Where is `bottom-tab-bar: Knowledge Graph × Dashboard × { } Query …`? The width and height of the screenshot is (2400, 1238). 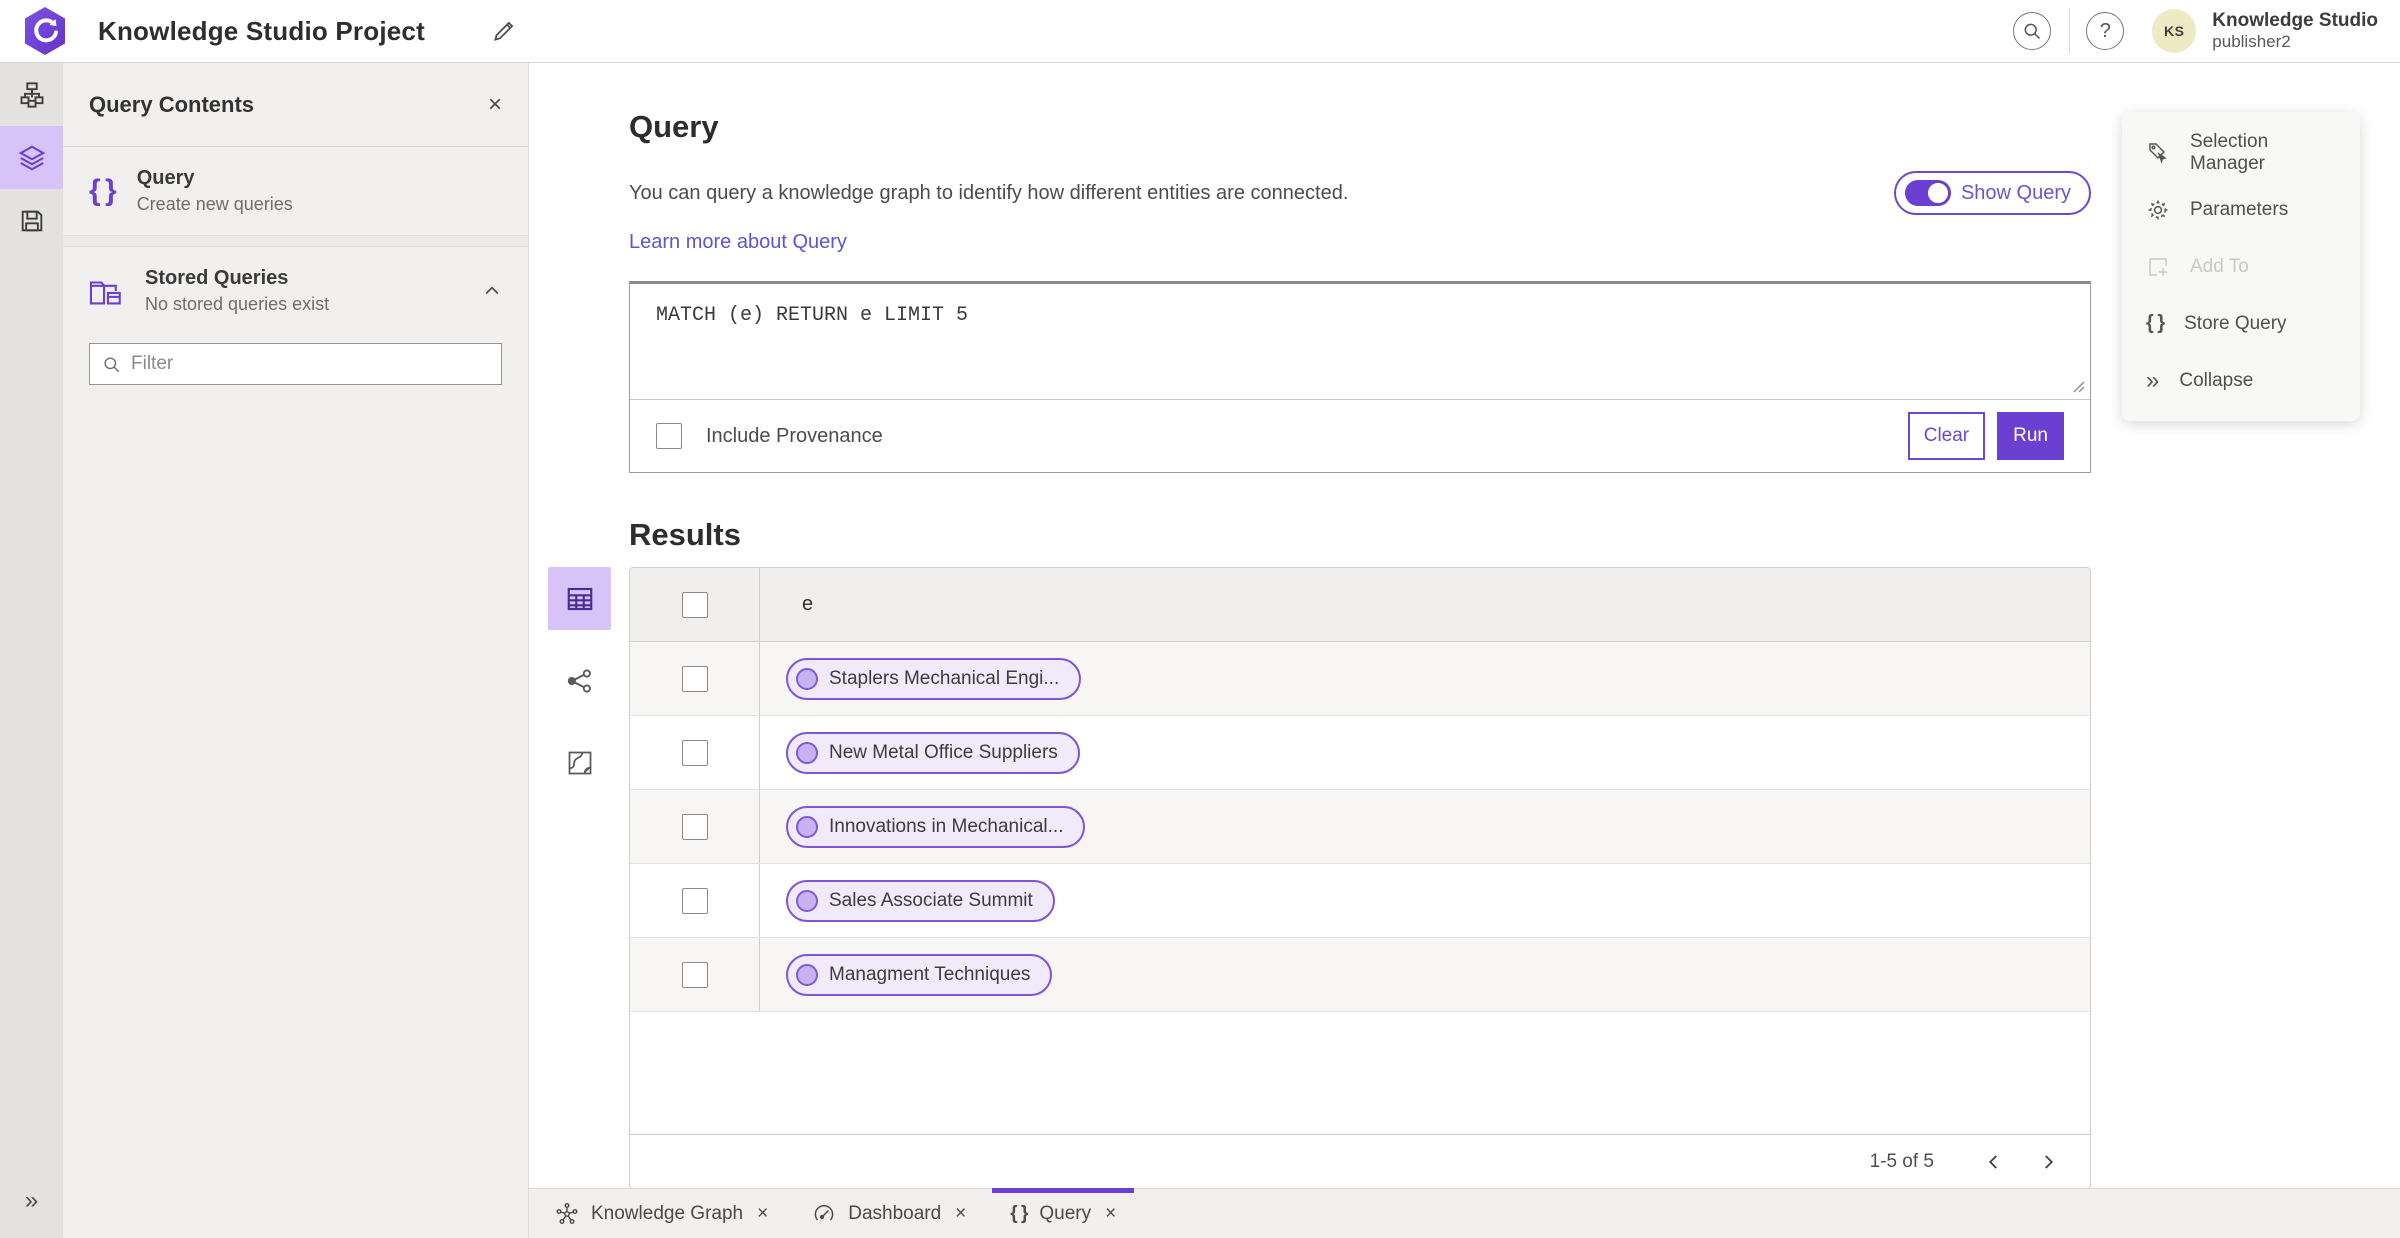
bottom-tab-bar: Knowledge Graph × Dashboard × { } Query … is located at coordinates (1464, 1213).